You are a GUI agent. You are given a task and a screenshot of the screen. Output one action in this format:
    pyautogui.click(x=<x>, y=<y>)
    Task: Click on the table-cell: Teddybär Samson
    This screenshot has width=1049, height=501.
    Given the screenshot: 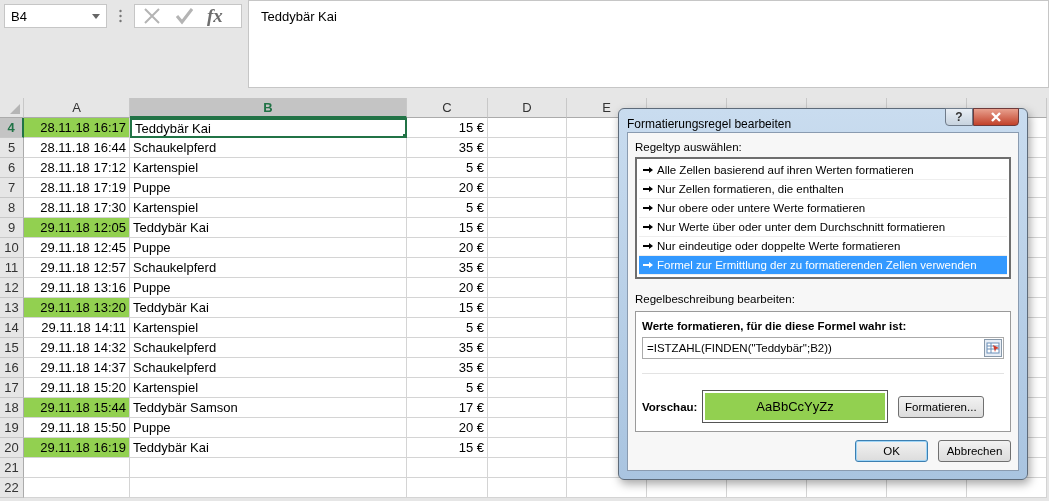 What is the action you would take?
    pyautogui.click(x=268, y=408)
    